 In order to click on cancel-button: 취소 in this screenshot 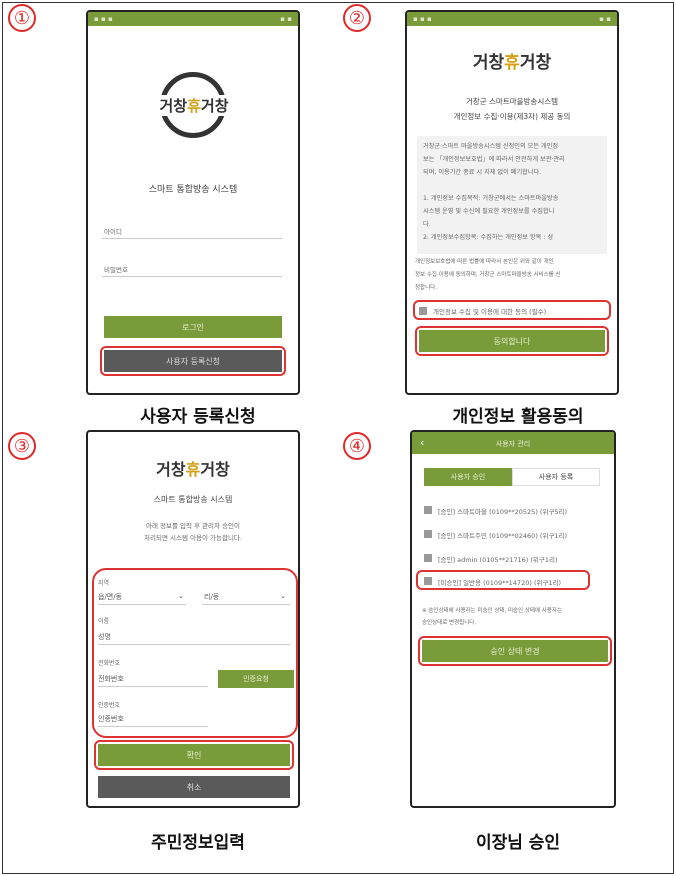, I will do `click(194, 787)`.